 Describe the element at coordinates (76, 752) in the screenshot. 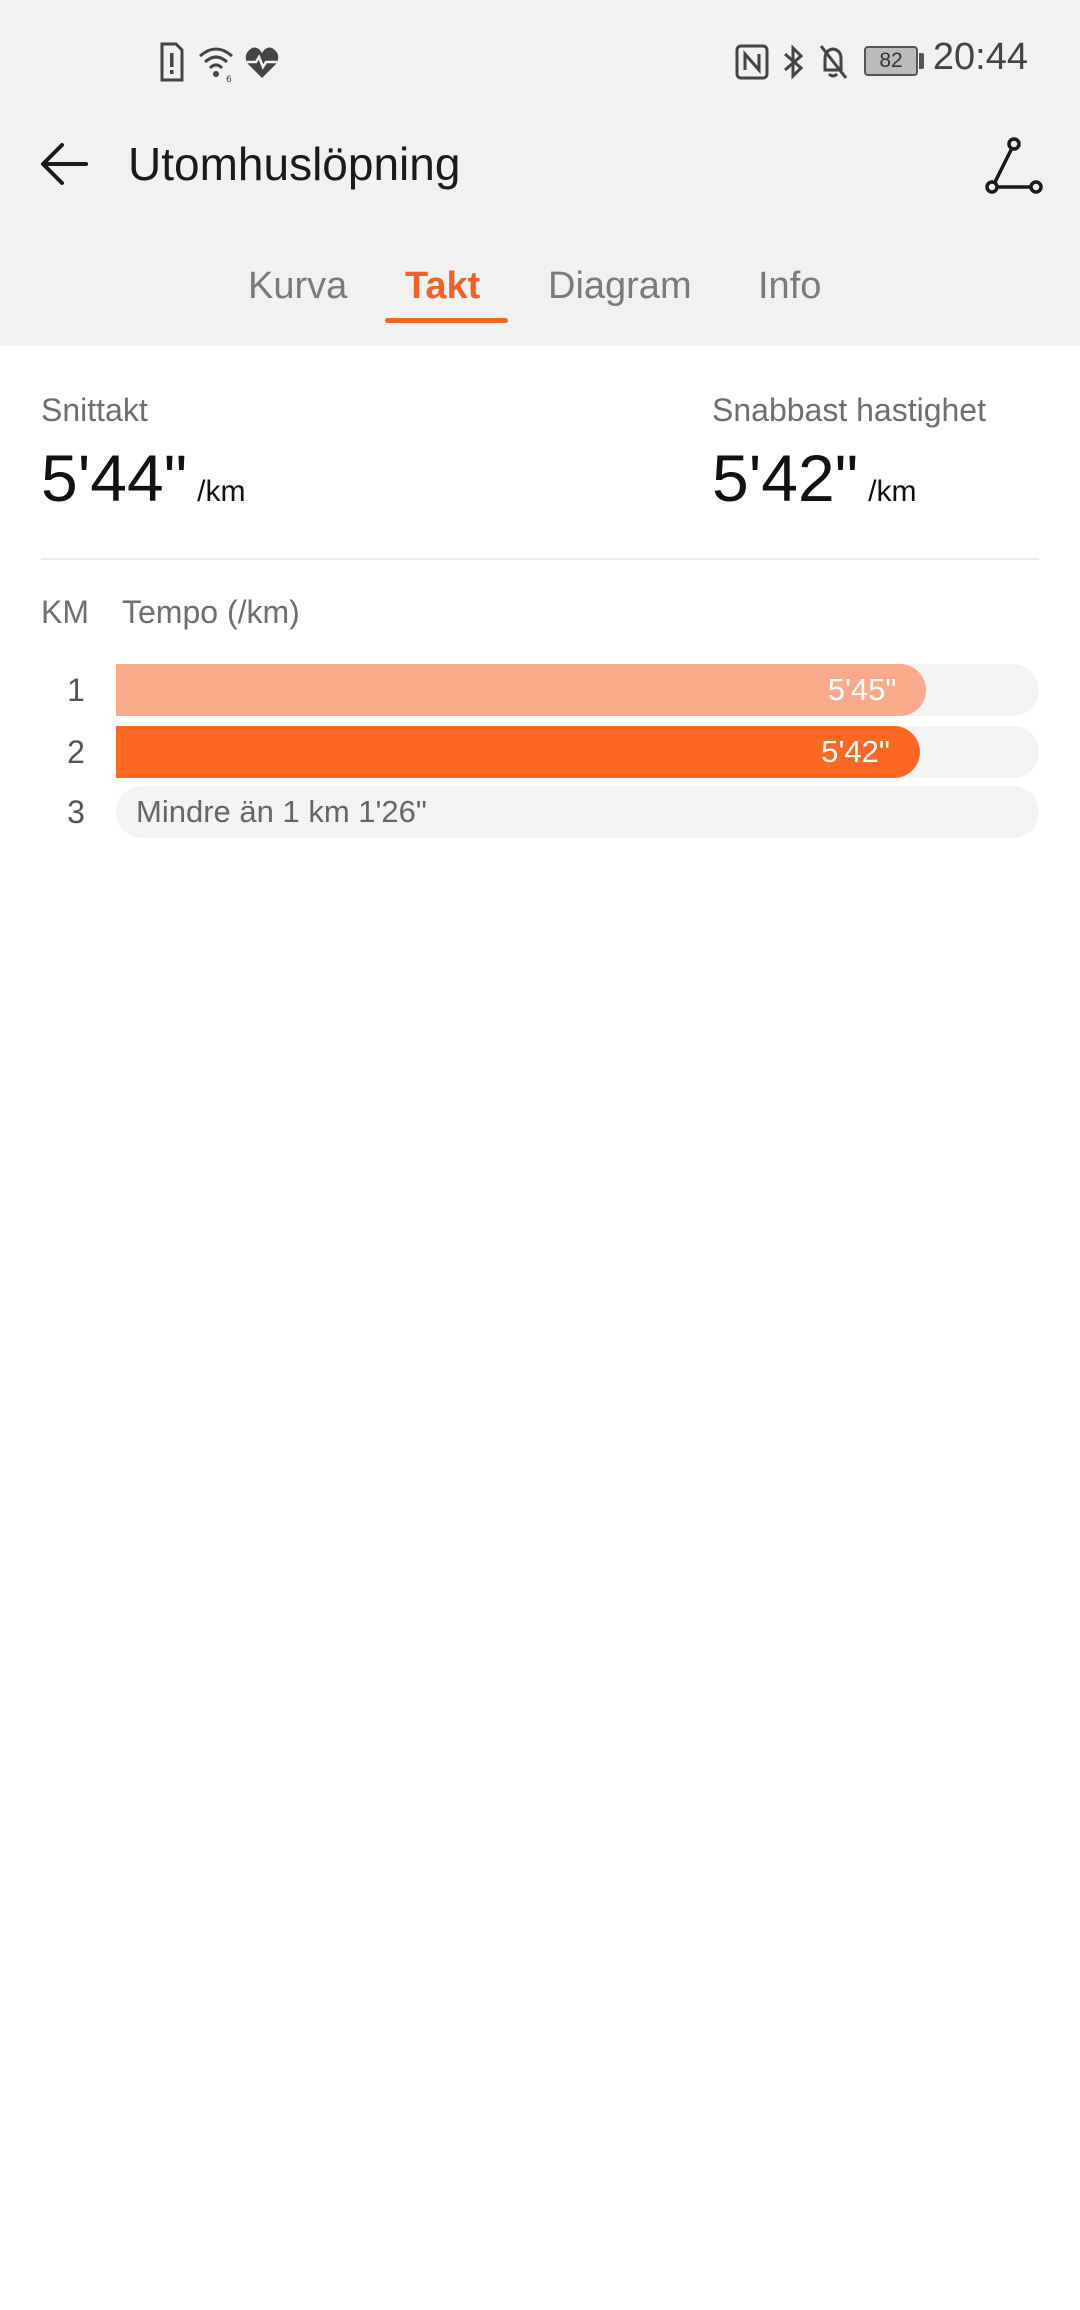

I see `row-km: 2` at that location.